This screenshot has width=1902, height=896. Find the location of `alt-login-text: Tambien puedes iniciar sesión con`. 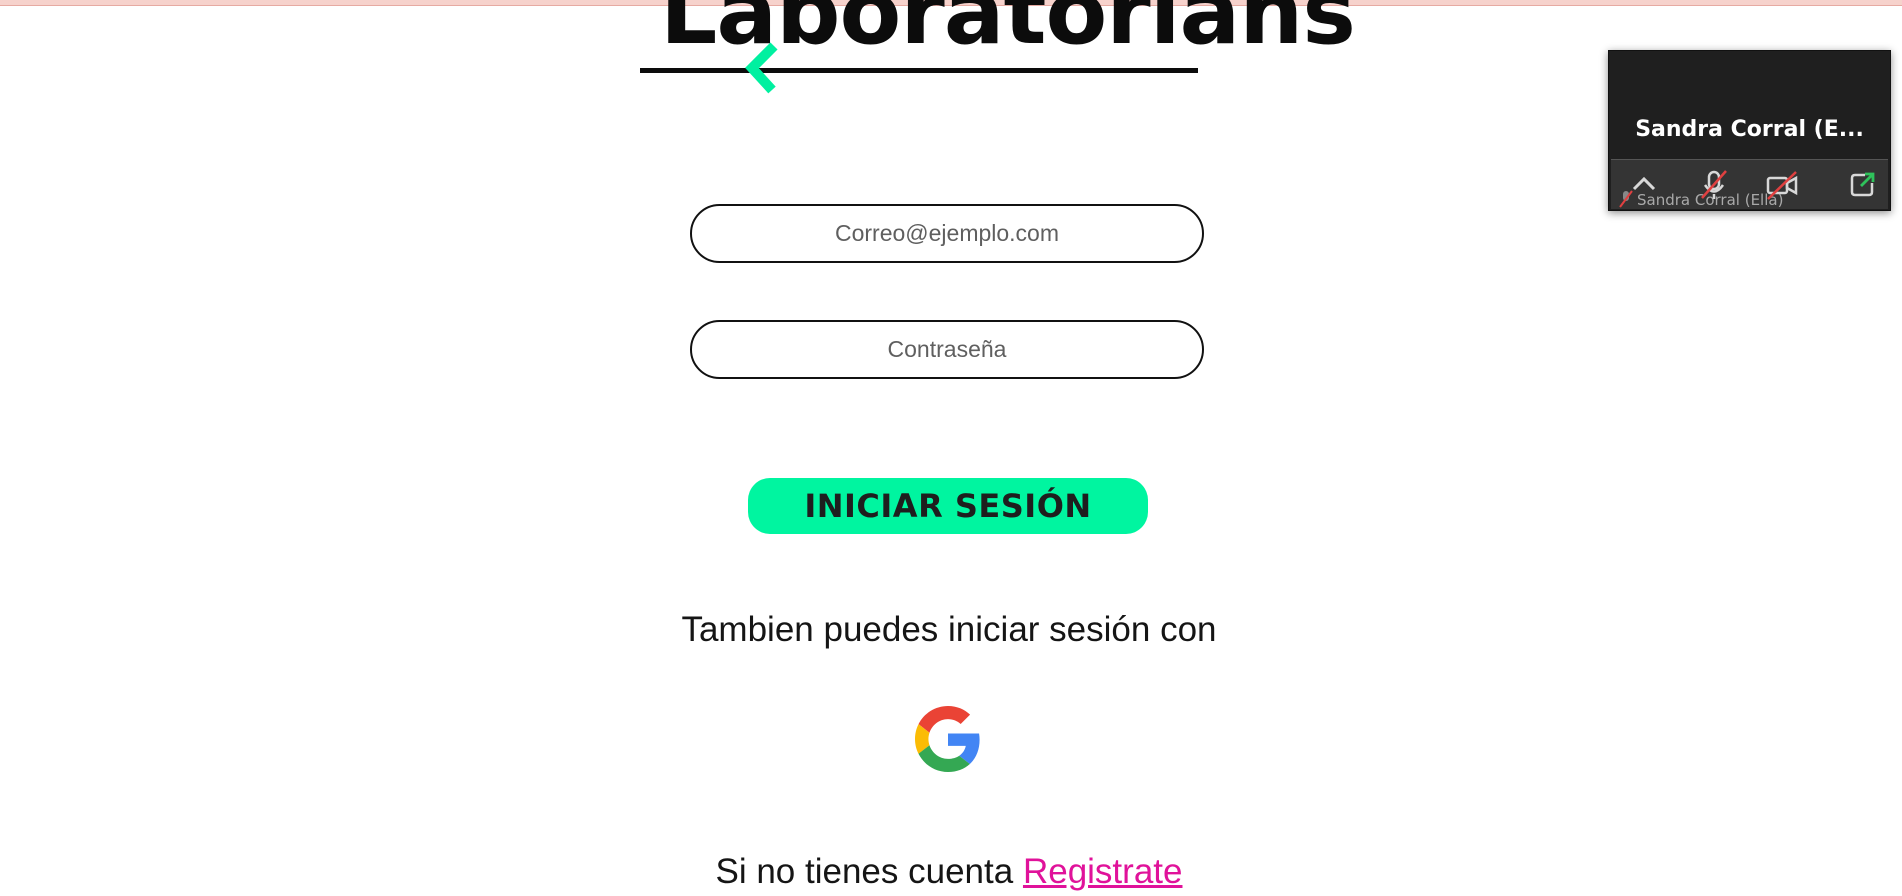

alt-login-text: Tambien puedes iniciar sesión con is located at coordinates (949, 629).